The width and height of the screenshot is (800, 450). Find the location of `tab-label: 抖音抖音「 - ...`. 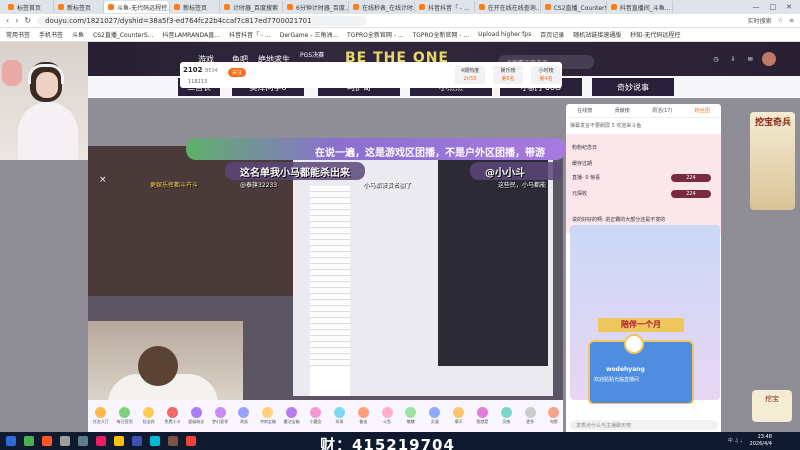

tab-label: 抖音抖音「 - ... is located at coordinates (449, 8).